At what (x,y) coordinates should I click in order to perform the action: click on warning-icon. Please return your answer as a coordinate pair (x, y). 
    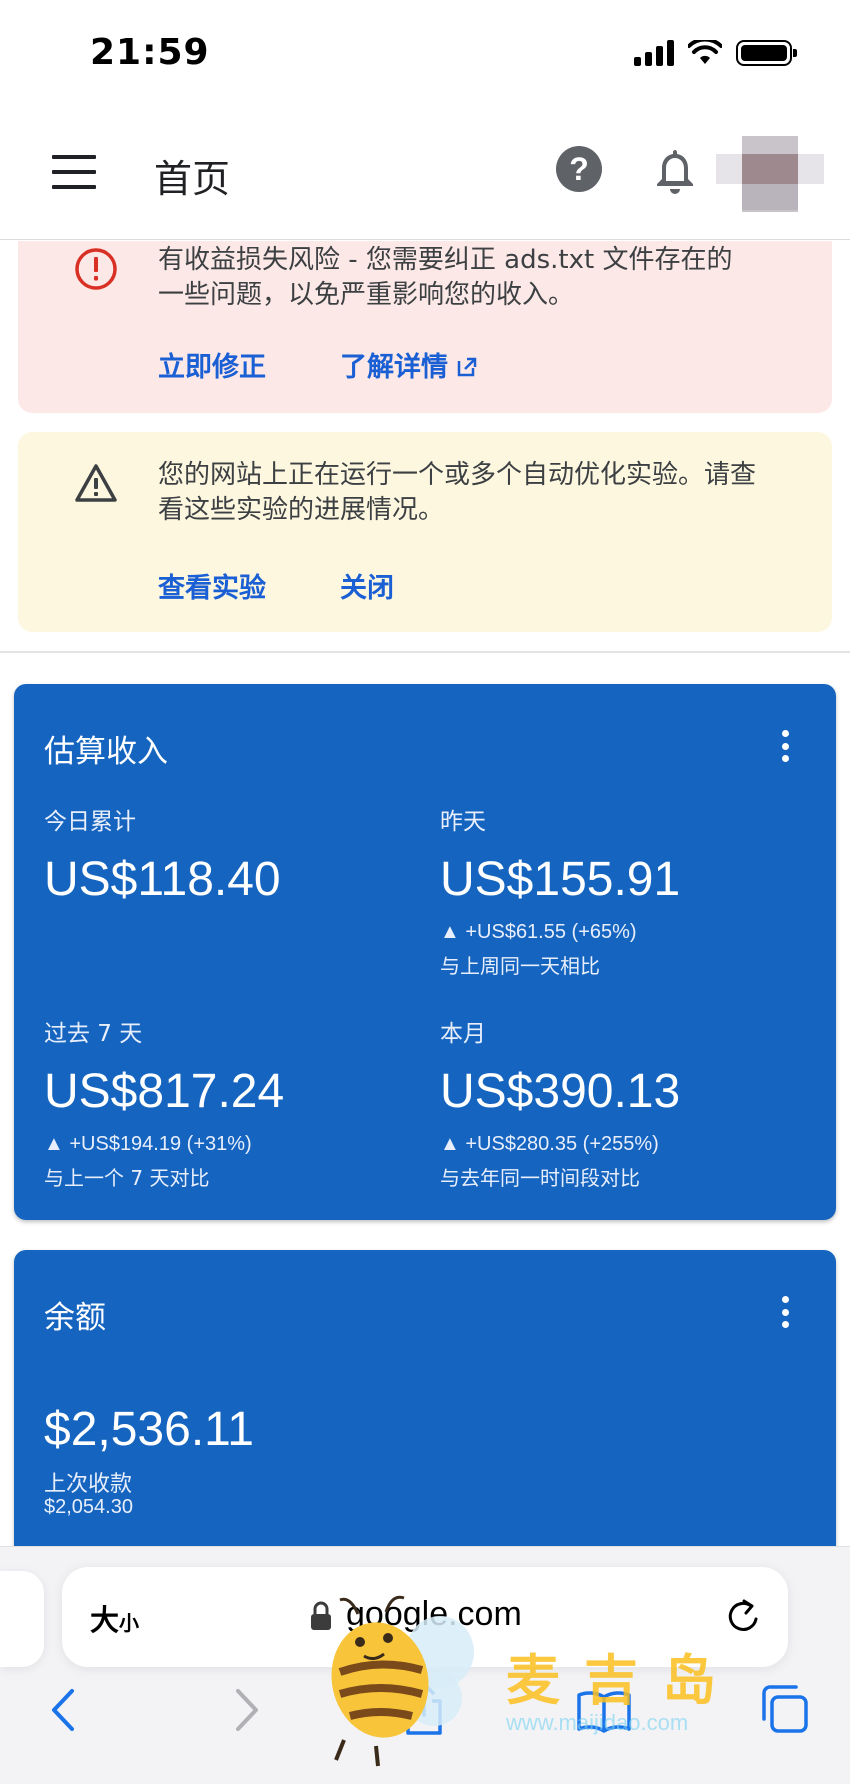
    Looking at the image, I should click on (96, 483).